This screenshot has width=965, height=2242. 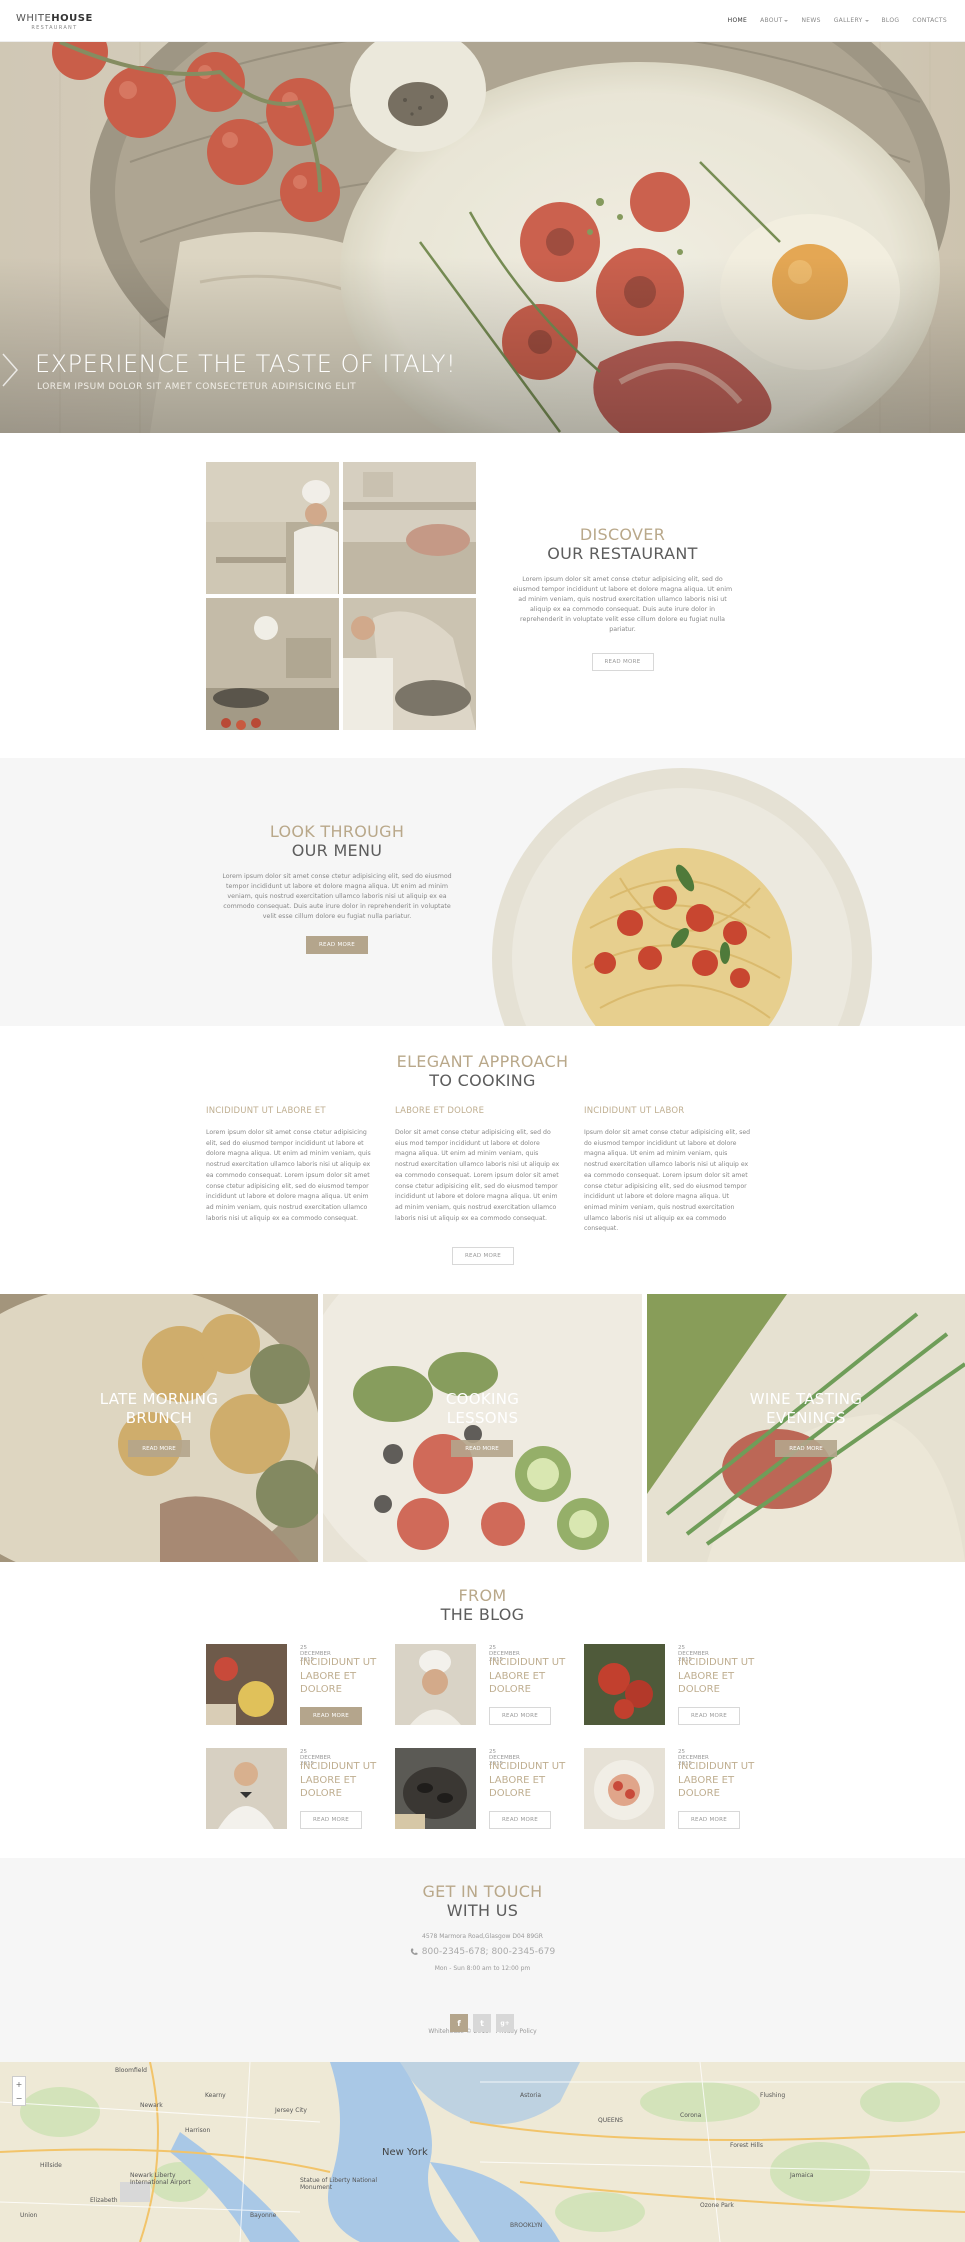 What do you see at coordinates (19, 2091) in the screenshot?
I see `map-zoom-control: + −` at bounding box center [19, 2091].